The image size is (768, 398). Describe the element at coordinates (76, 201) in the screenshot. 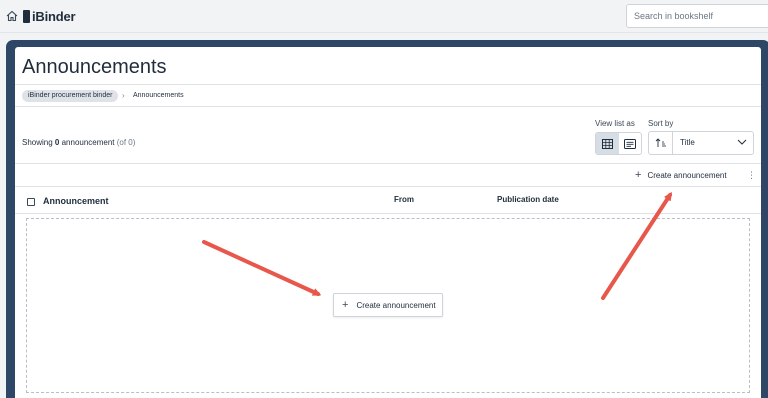

I see `column-header-announcement: Announcement` at that location.